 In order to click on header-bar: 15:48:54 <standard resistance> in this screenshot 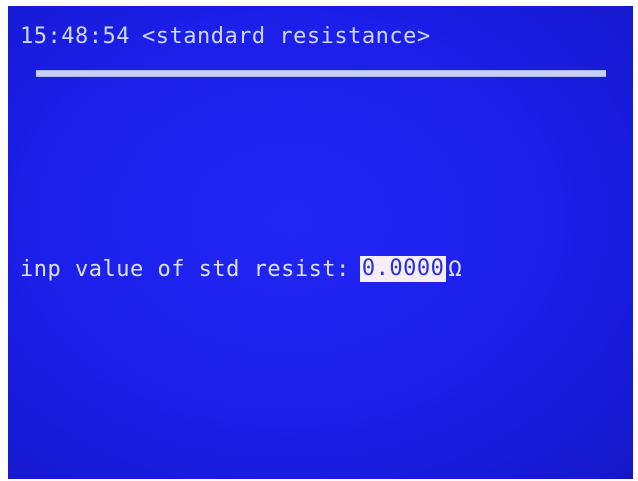, I will do `click(225, 36)`.